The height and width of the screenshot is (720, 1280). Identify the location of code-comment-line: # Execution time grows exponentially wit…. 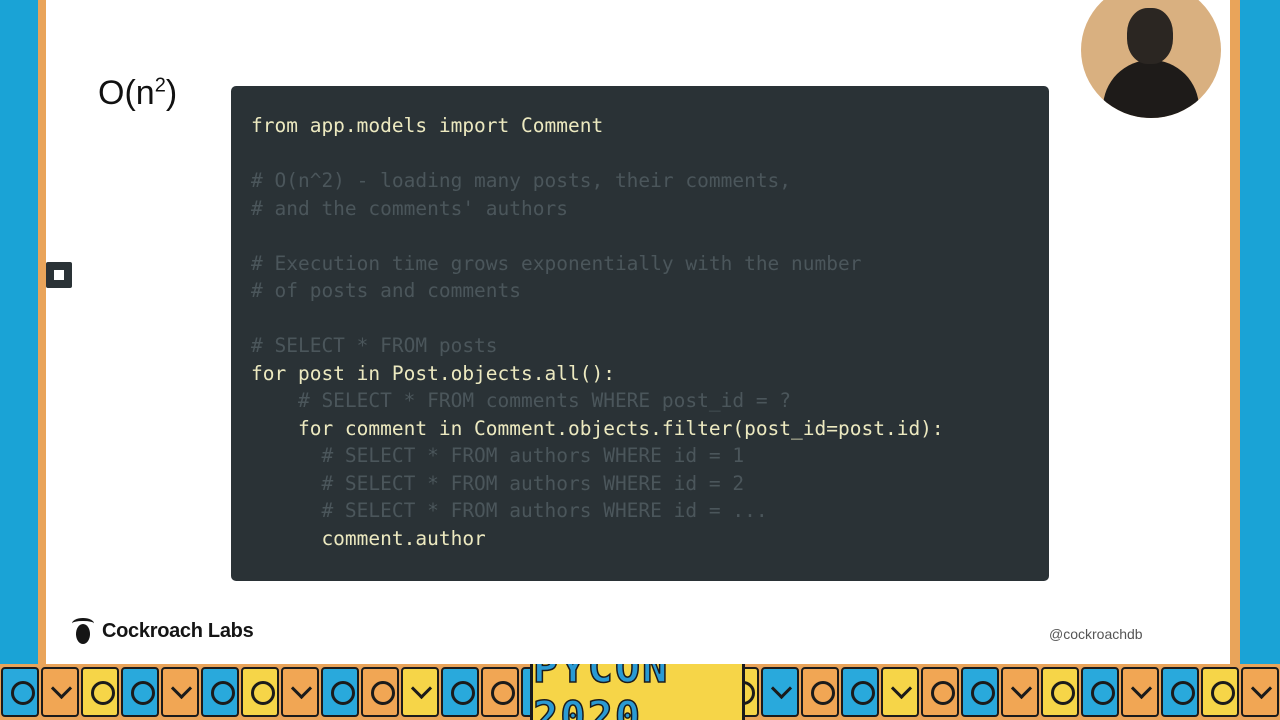
(556, 263).